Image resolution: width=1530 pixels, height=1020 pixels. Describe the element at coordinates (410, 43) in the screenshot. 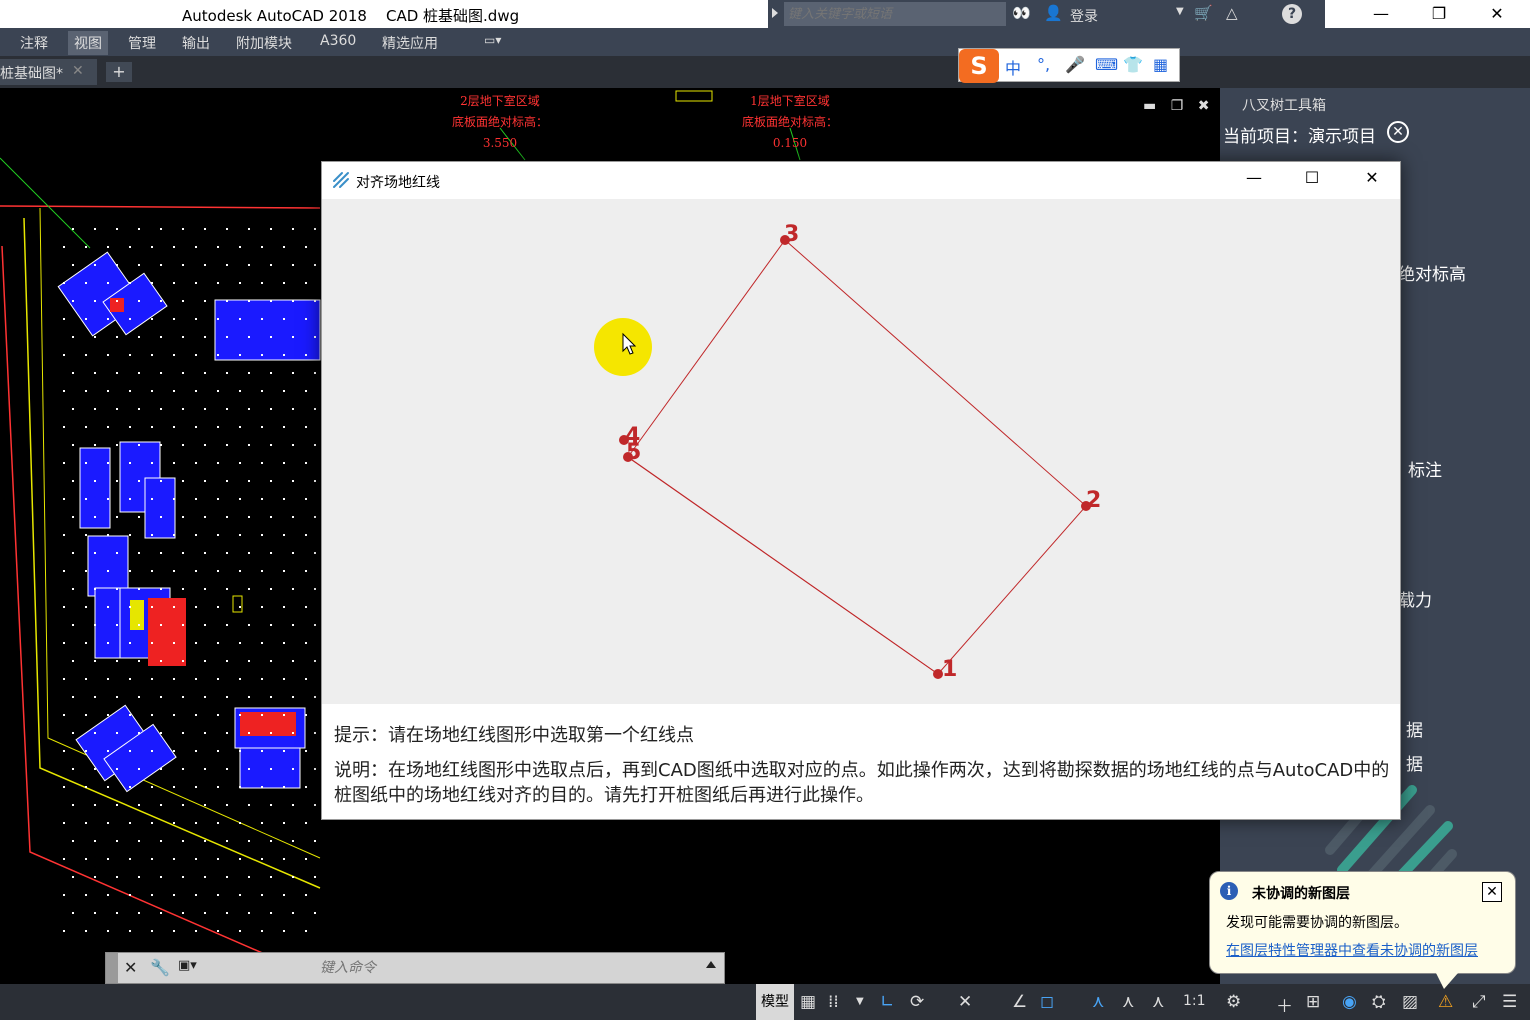

I see `tab-featured-apps: 精选应用` at that location.